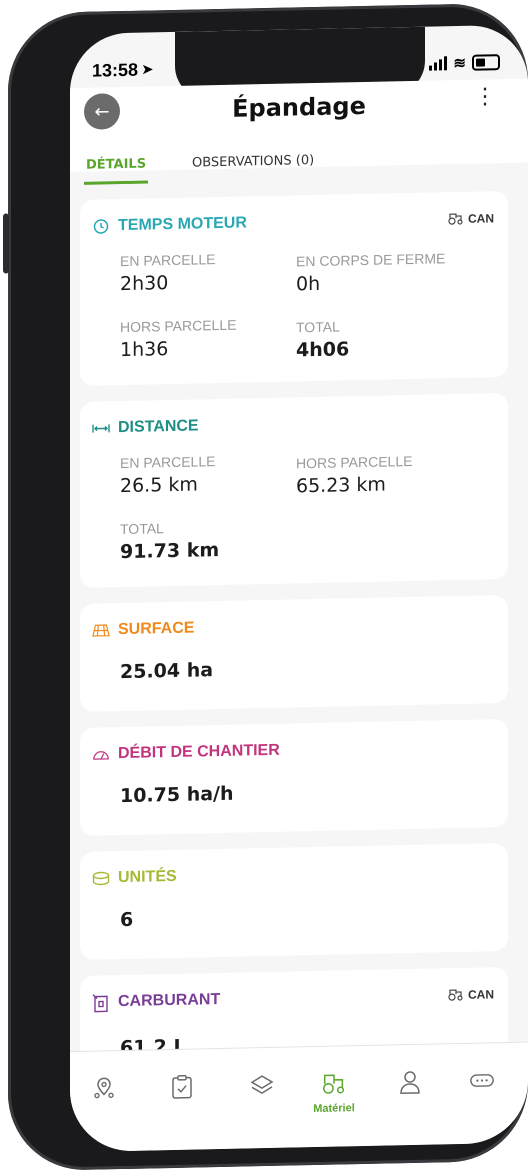  I want to click on temps-en-parcelle-label: EN PARCELLE, so click(168, 260).